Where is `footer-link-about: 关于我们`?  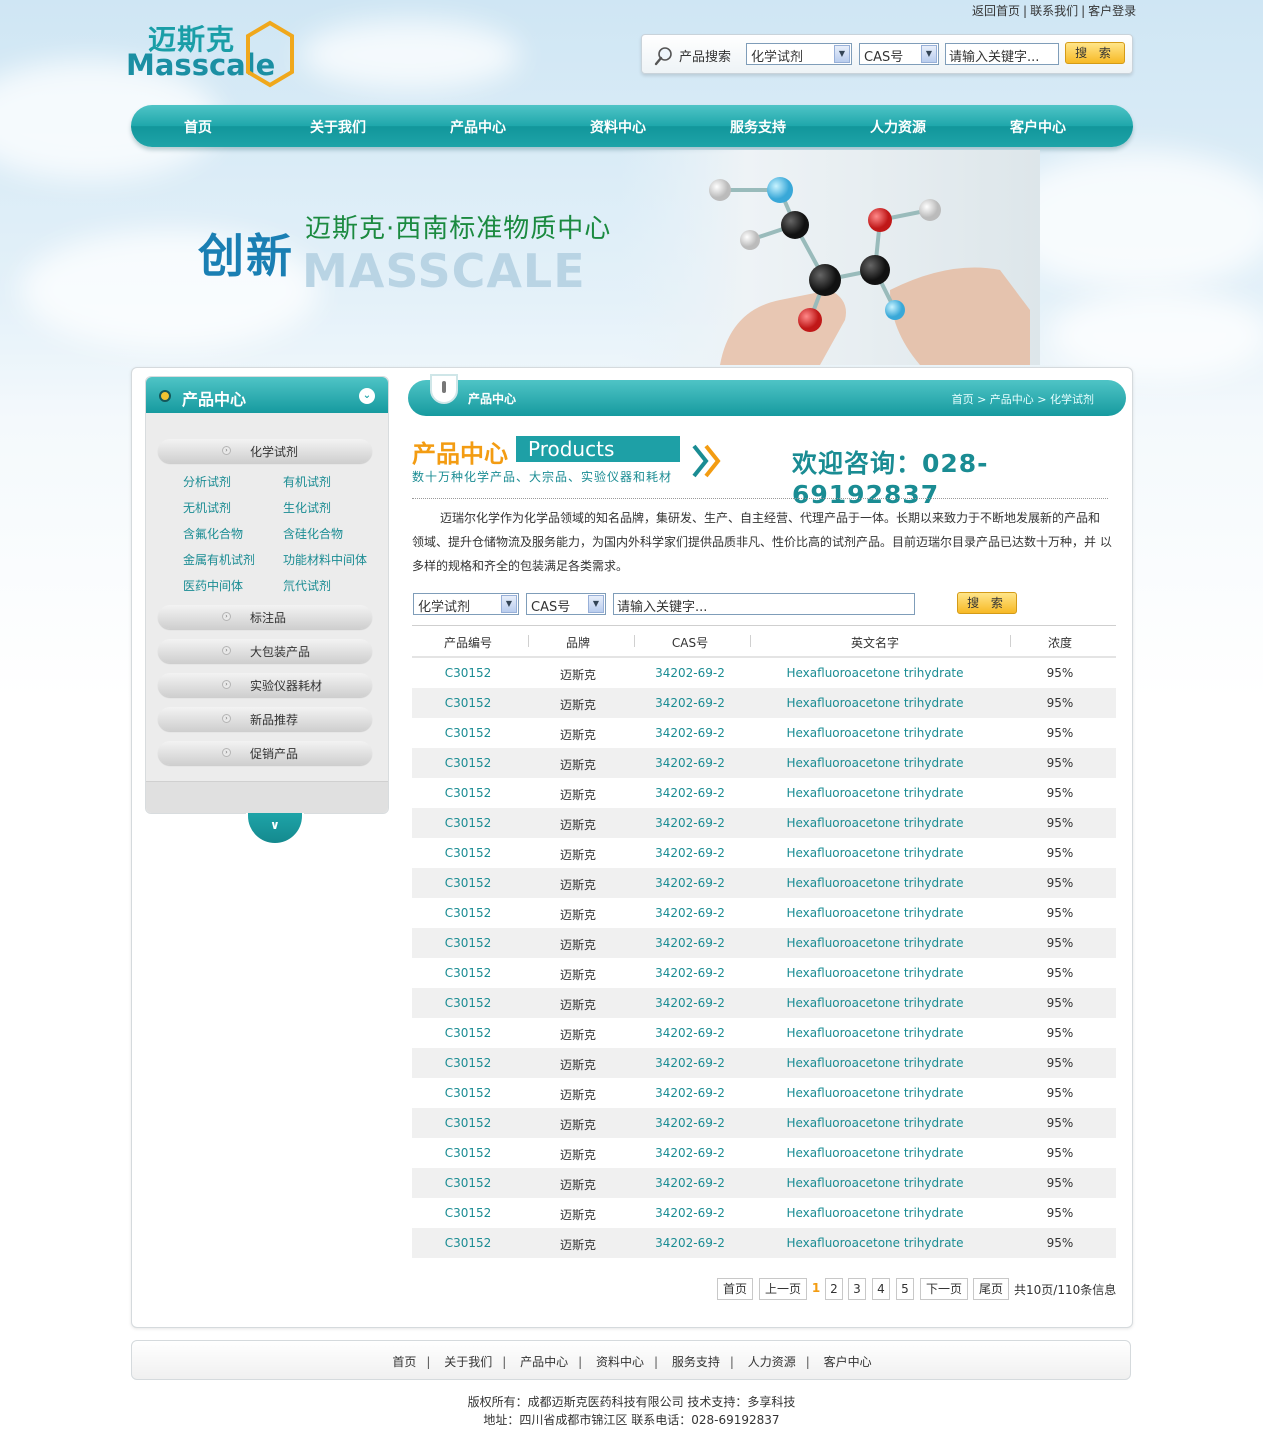 footer-link-about: 关于我们 is located at coordinates (468, 1362).